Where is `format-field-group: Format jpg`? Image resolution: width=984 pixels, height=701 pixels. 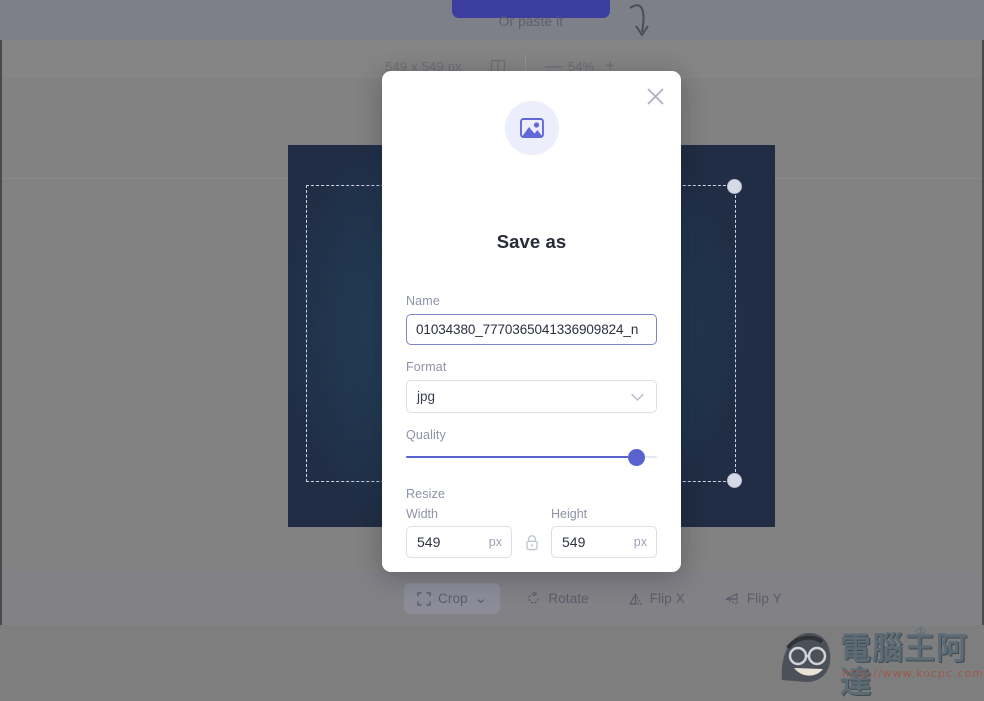 format-field-group: Format jpg is located at coordinates (531, 386).